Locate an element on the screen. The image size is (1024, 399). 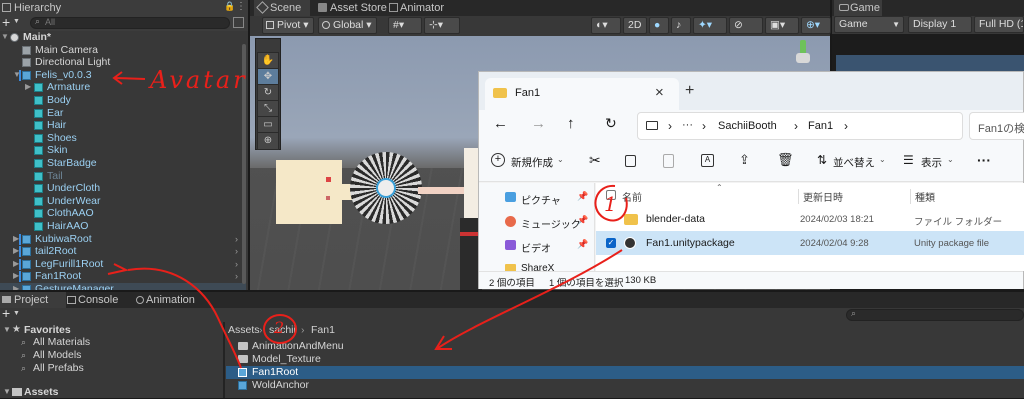
annotation-num2: 2 is located at coordinates (279, 327).